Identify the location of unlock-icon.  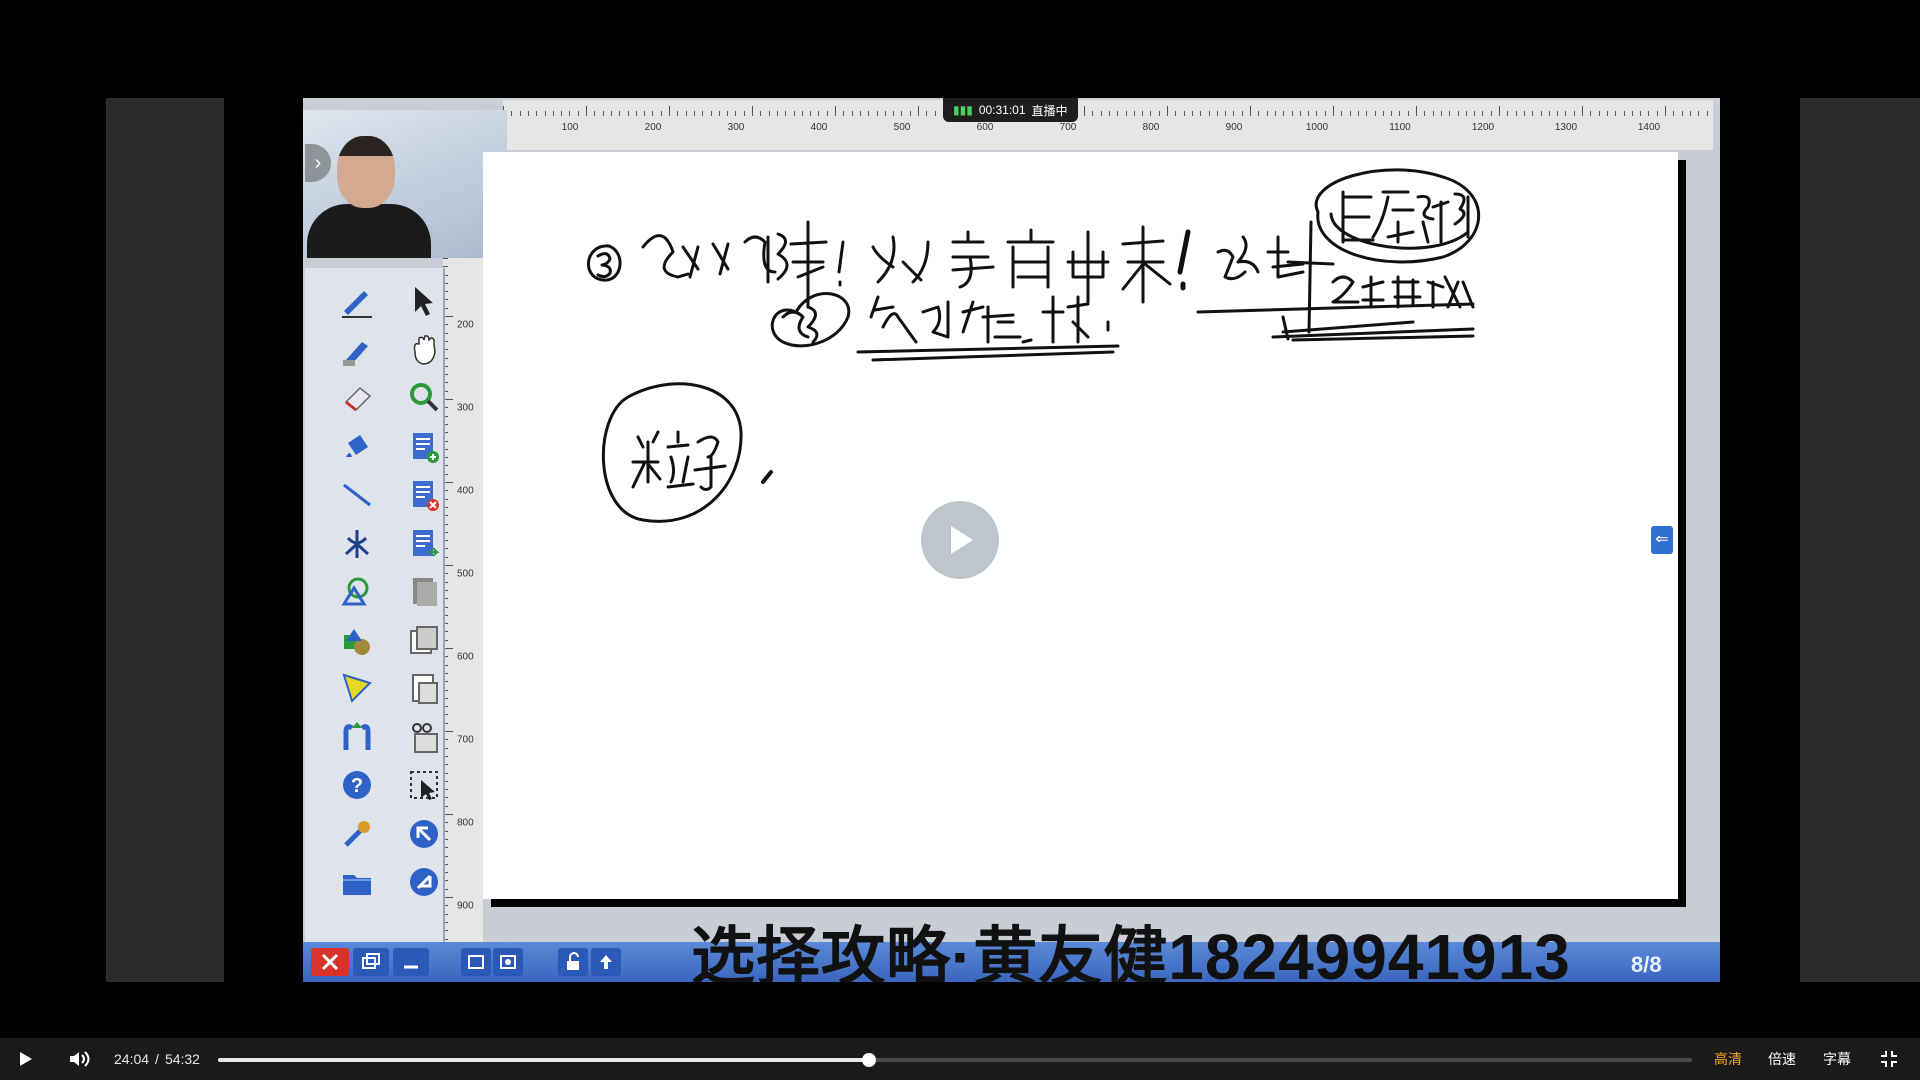
(573, 961).